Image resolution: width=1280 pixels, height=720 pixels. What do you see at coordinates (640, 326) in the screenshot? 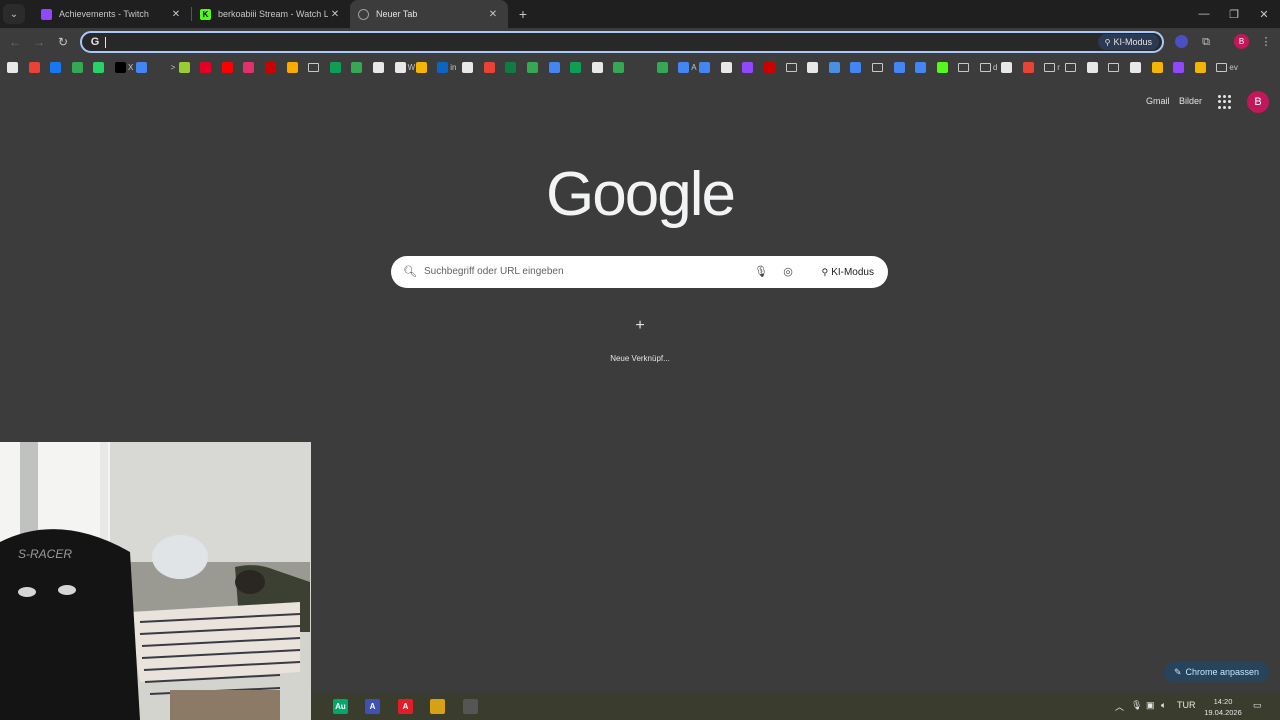
I see `add-shortcut-button: +` at bounding box center [640, 326].